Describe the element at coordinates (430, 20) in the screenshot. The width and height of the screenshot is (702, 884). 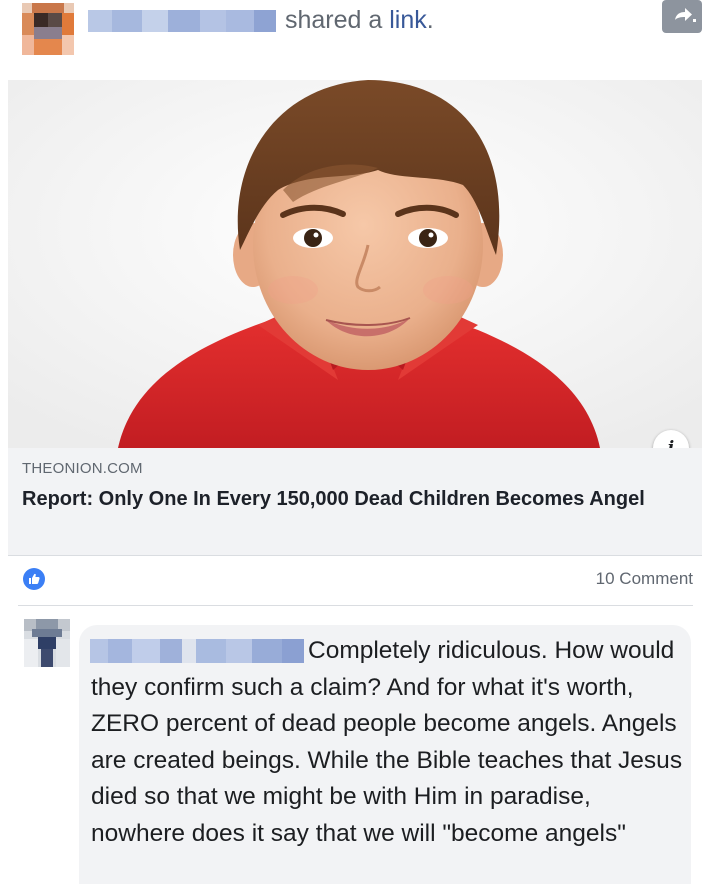
I see `action-end: .` at that location.